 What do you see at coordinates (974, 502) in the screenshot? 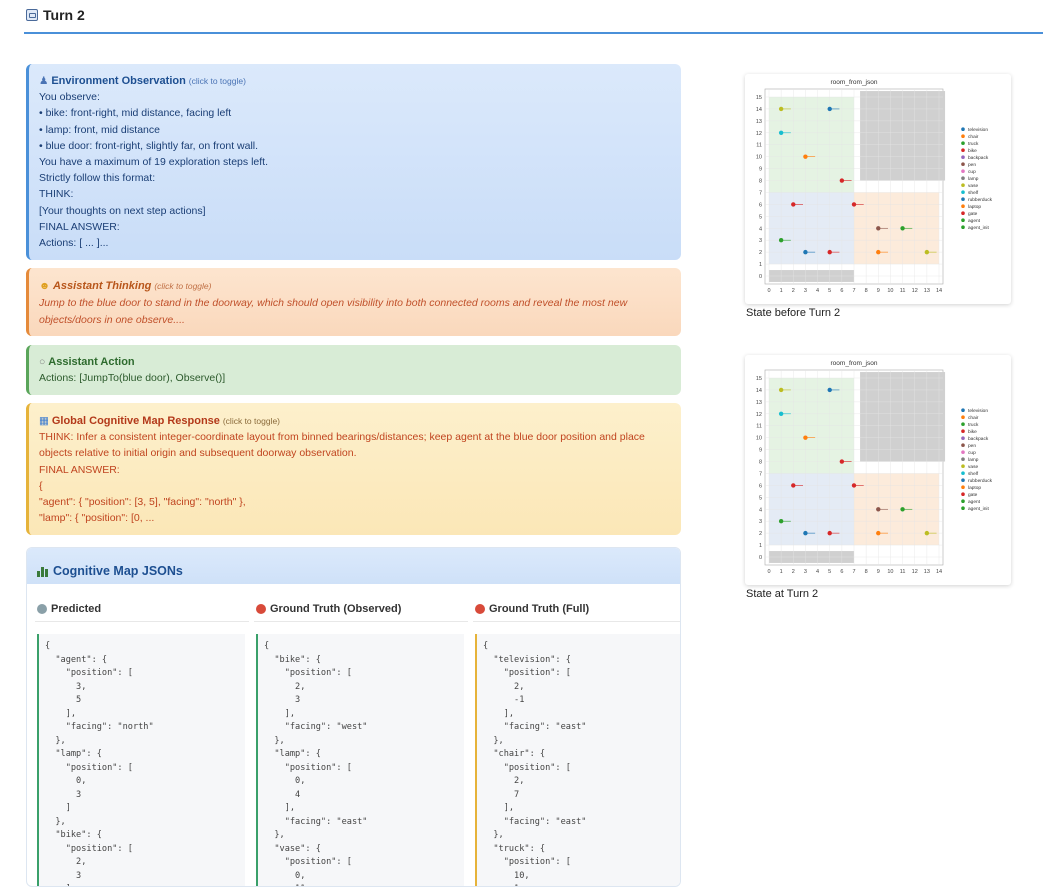
I see `legend-label: agent` at bounding box center [974, 502].